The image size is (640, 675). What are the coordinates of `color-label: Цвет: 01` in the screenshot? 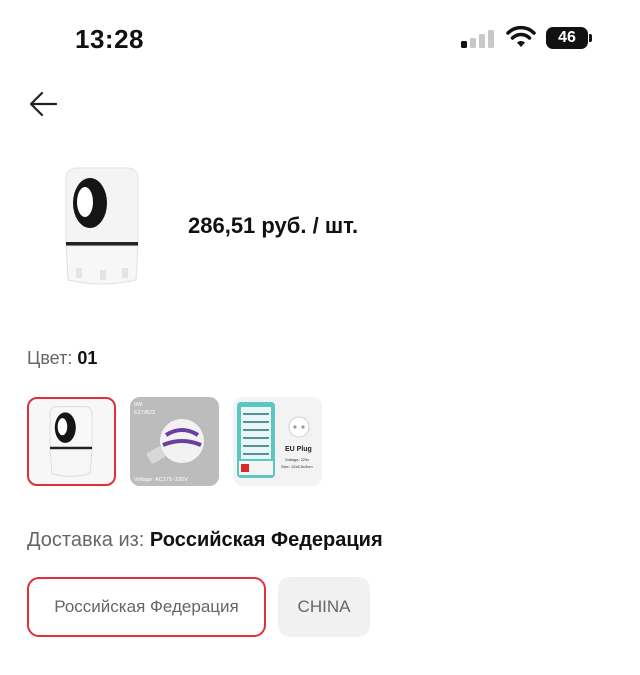 It's located at (62, 358).